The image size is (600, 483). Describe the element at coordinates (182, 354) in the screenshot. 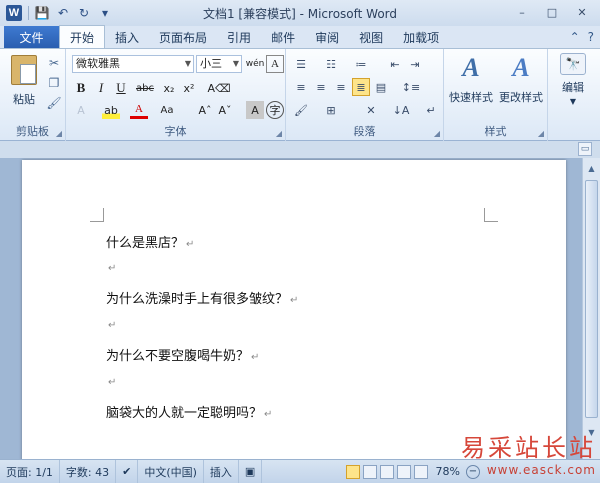

I see `paragraph: 为什么不要空腹喝牛奶？ ↵` at that location.